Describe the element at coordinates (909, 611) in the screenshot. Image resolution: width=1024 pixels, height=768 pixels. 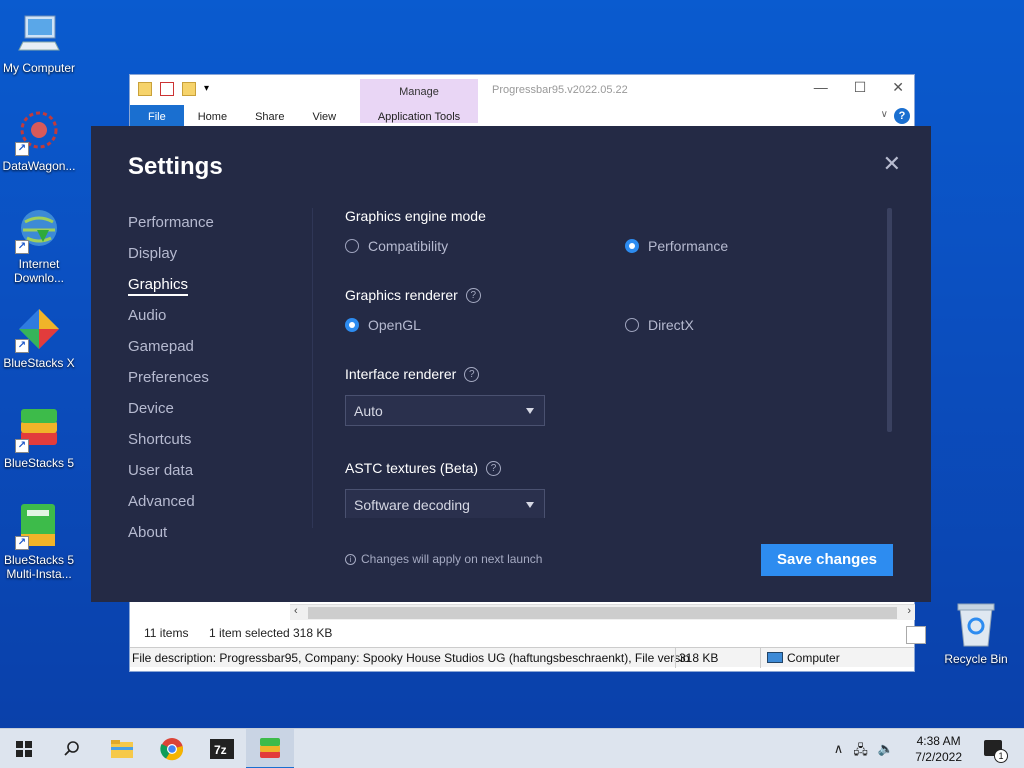
I see `scroll-right-icon: ›` at that location.